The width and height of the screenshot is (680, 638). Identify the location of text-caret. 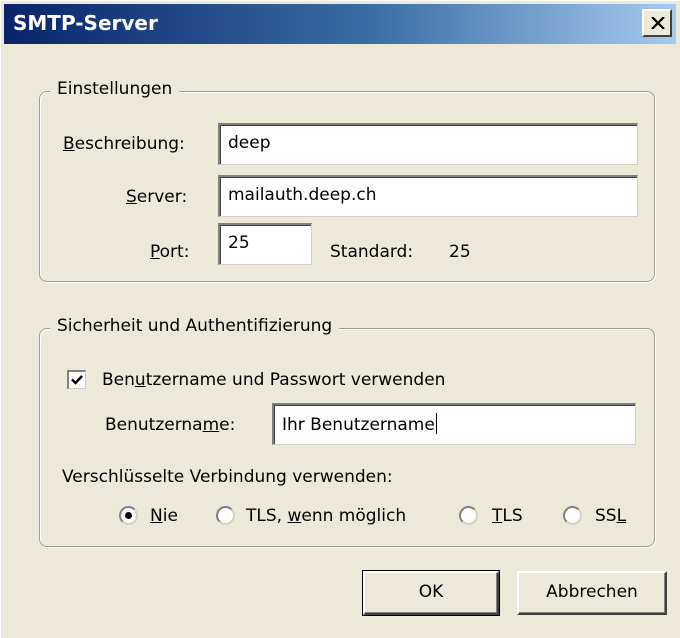
(436, 423).